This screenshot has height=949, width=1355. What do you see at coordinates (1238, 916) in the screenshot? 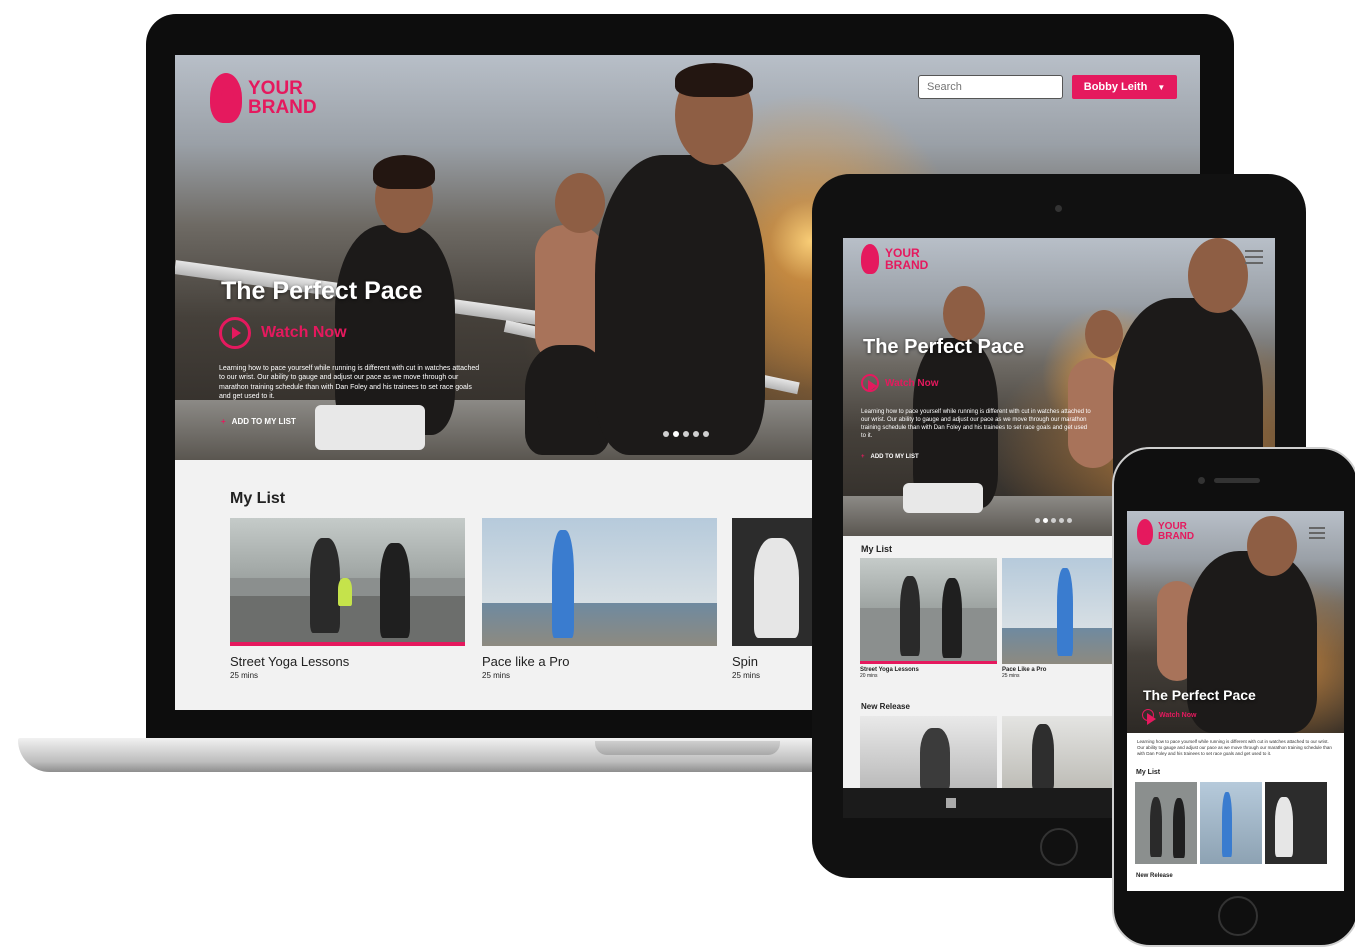
I see `phone-home-button` at bounding box center [1238, 916].